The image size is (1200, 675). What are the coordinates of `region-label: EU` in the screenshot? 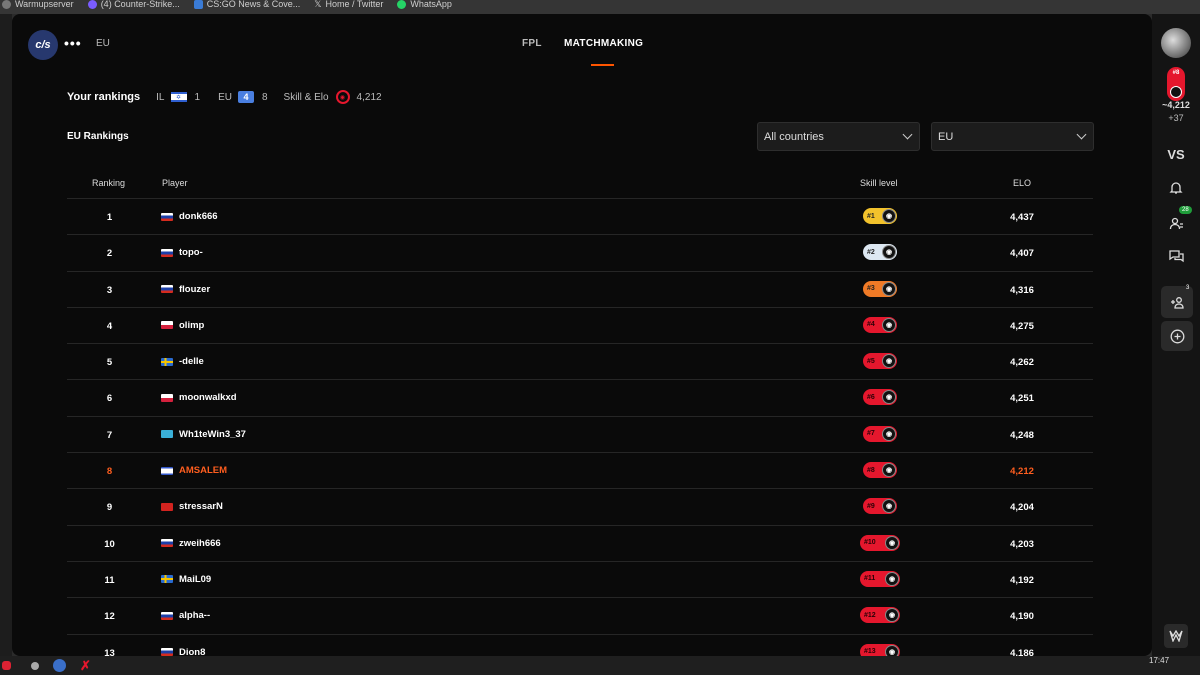 It's located at (103, 43).